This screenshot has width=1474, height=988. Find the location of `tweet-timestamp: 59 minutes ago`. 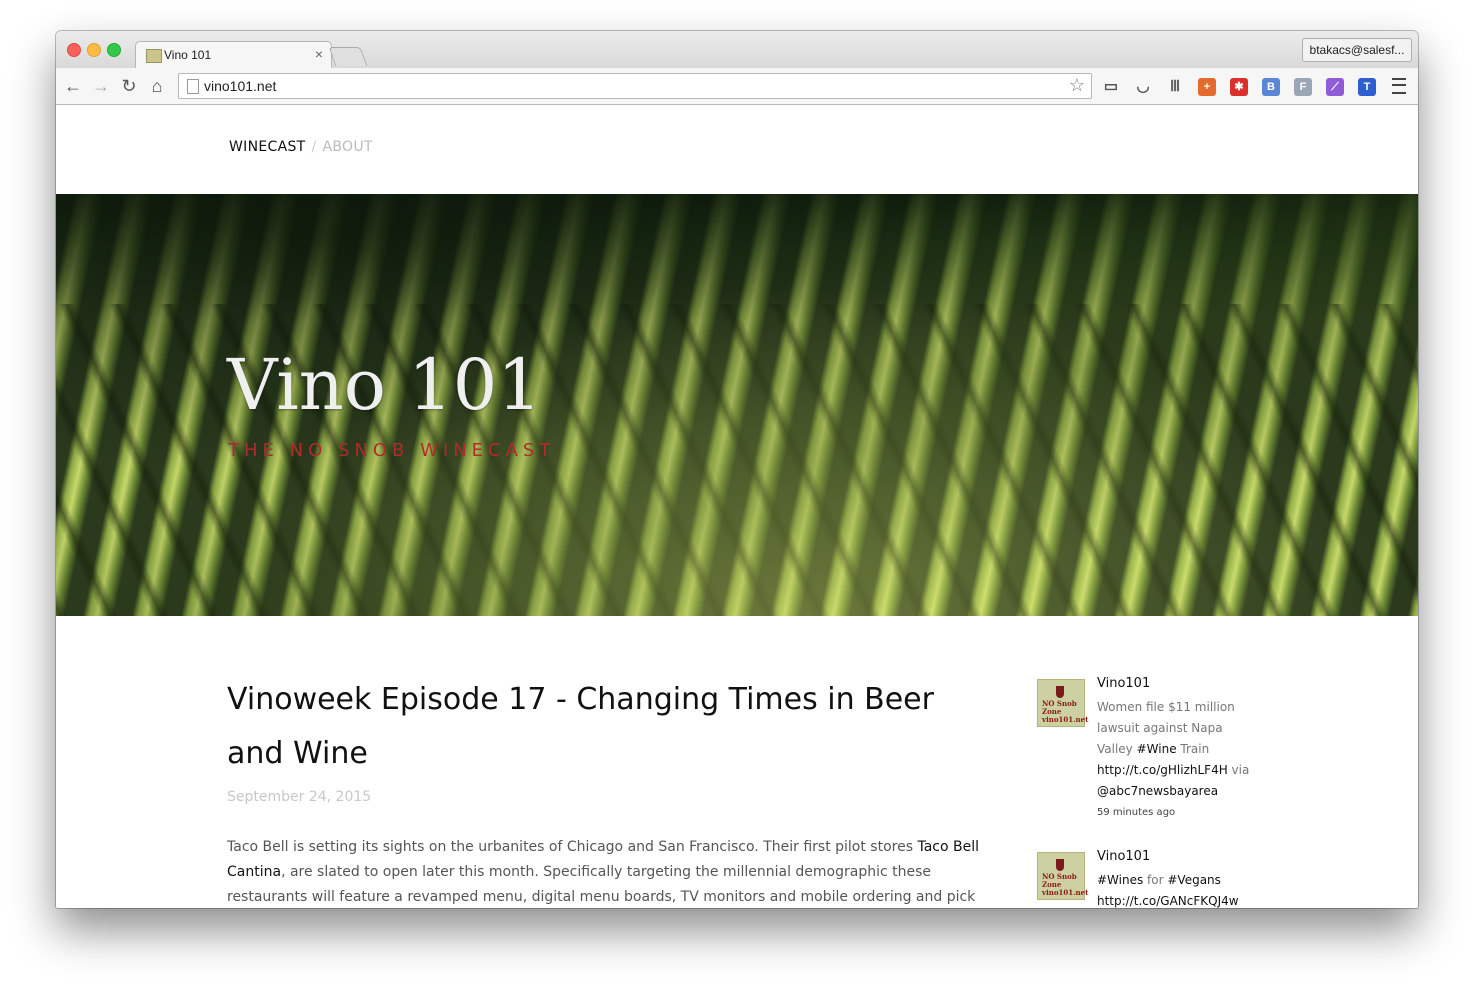

tweet-timestamp: 59 minutes ago is located at coordinates (1177, 813).